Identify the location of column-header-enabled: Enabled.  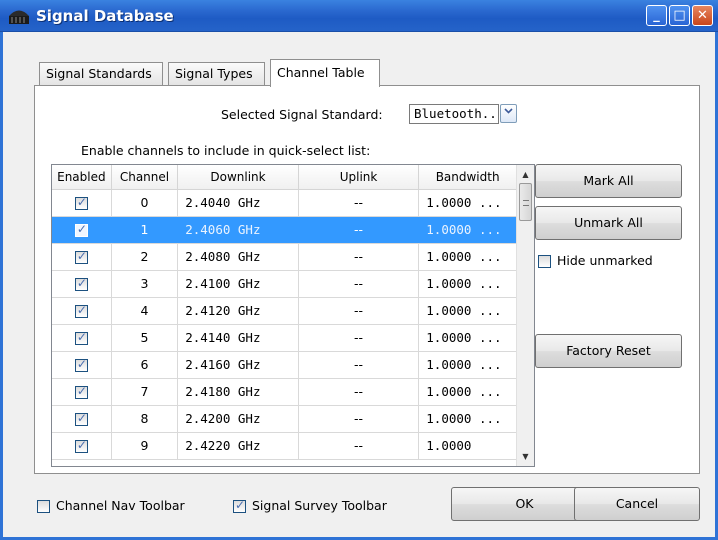
(82, 177).